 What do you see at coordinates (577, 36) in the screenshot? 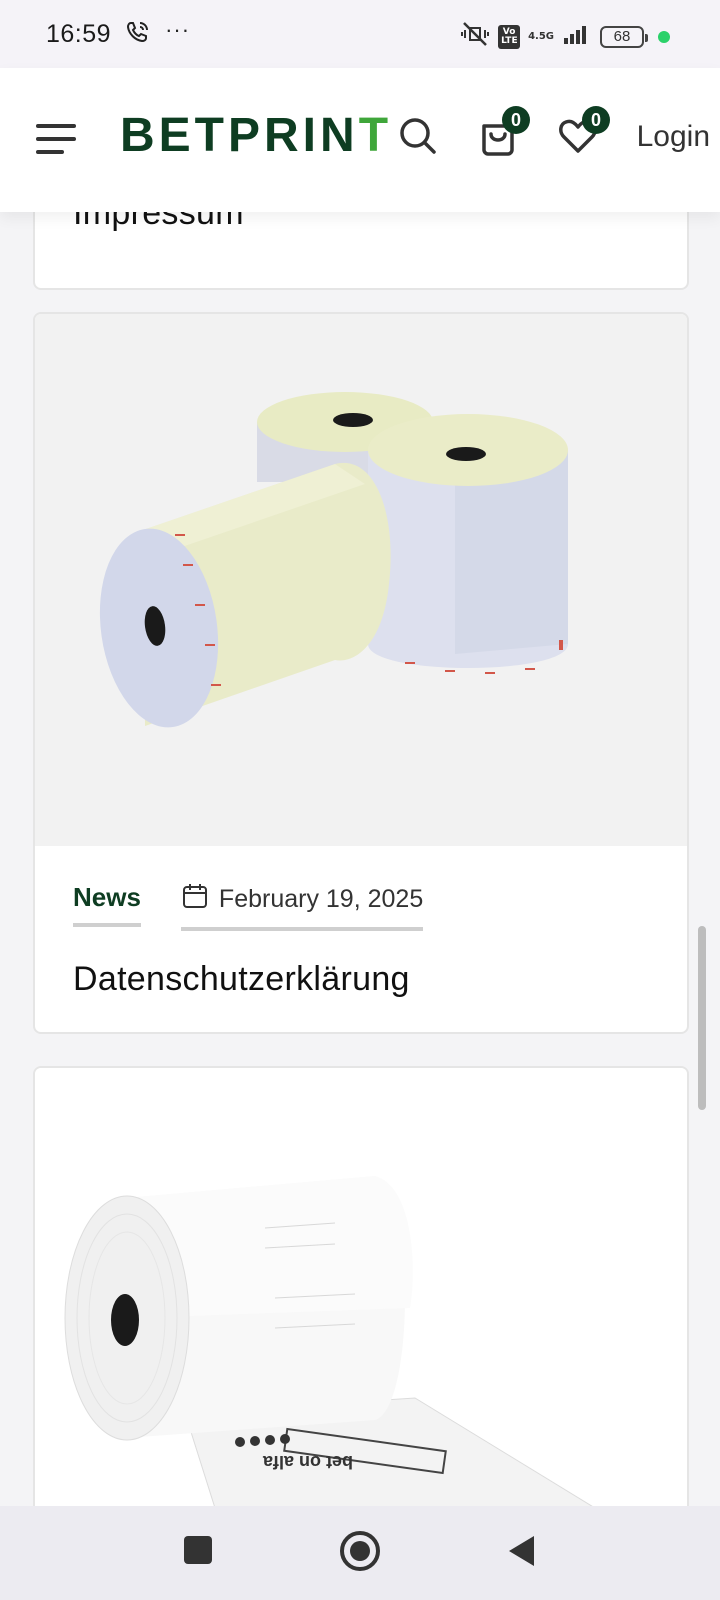
I see `signal-icon` at bounding box center [577, 36].